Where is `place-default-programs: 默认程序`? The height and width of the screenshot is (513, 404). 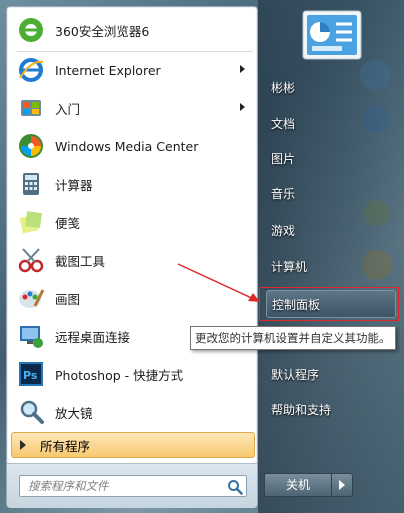
place-default-programs: 默认程序 is located at coordinates (331, 375).